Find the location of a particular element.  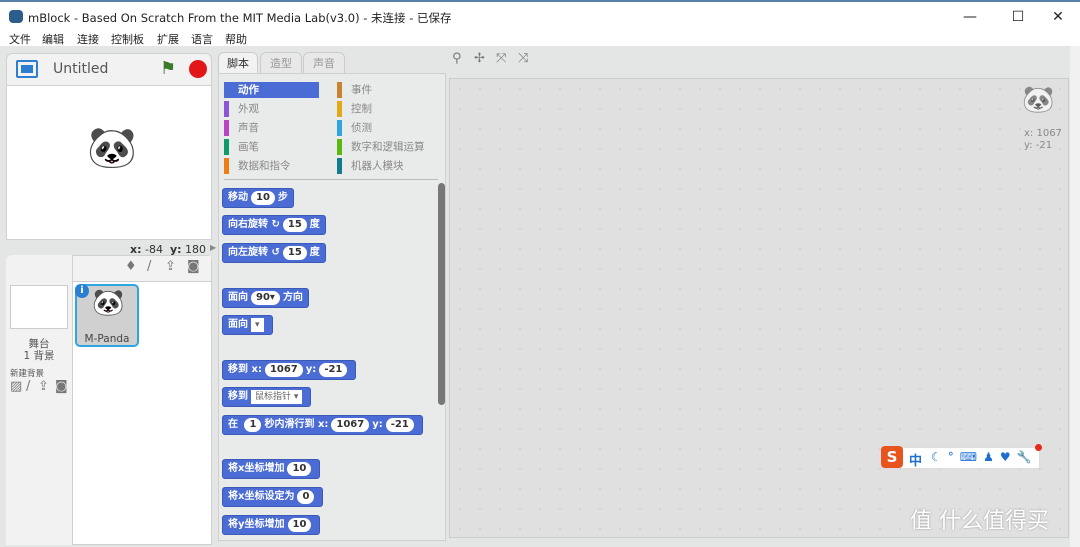

camera-sprite-icon: ◙ is located at coordinates (193, 266).